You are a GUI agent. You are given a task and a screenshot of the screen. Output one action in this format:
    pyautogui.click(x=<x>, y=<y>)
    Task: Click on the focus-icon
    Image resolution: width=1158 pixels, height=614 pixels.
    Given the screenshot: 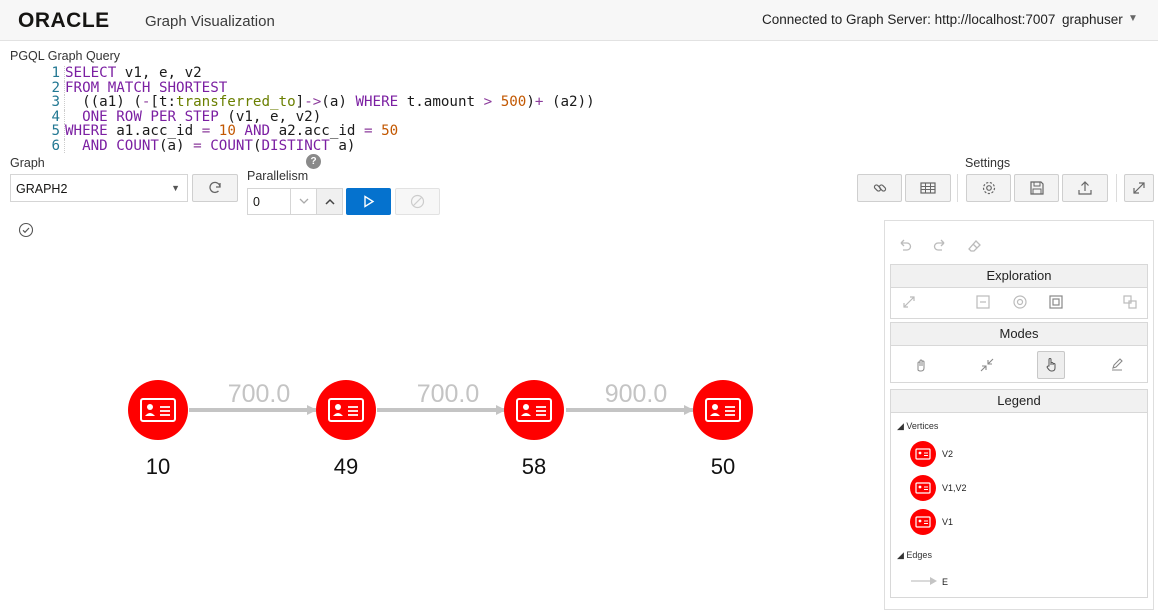 What is the action you would take?
    pyautogui.click(x=1020, y=302)
    